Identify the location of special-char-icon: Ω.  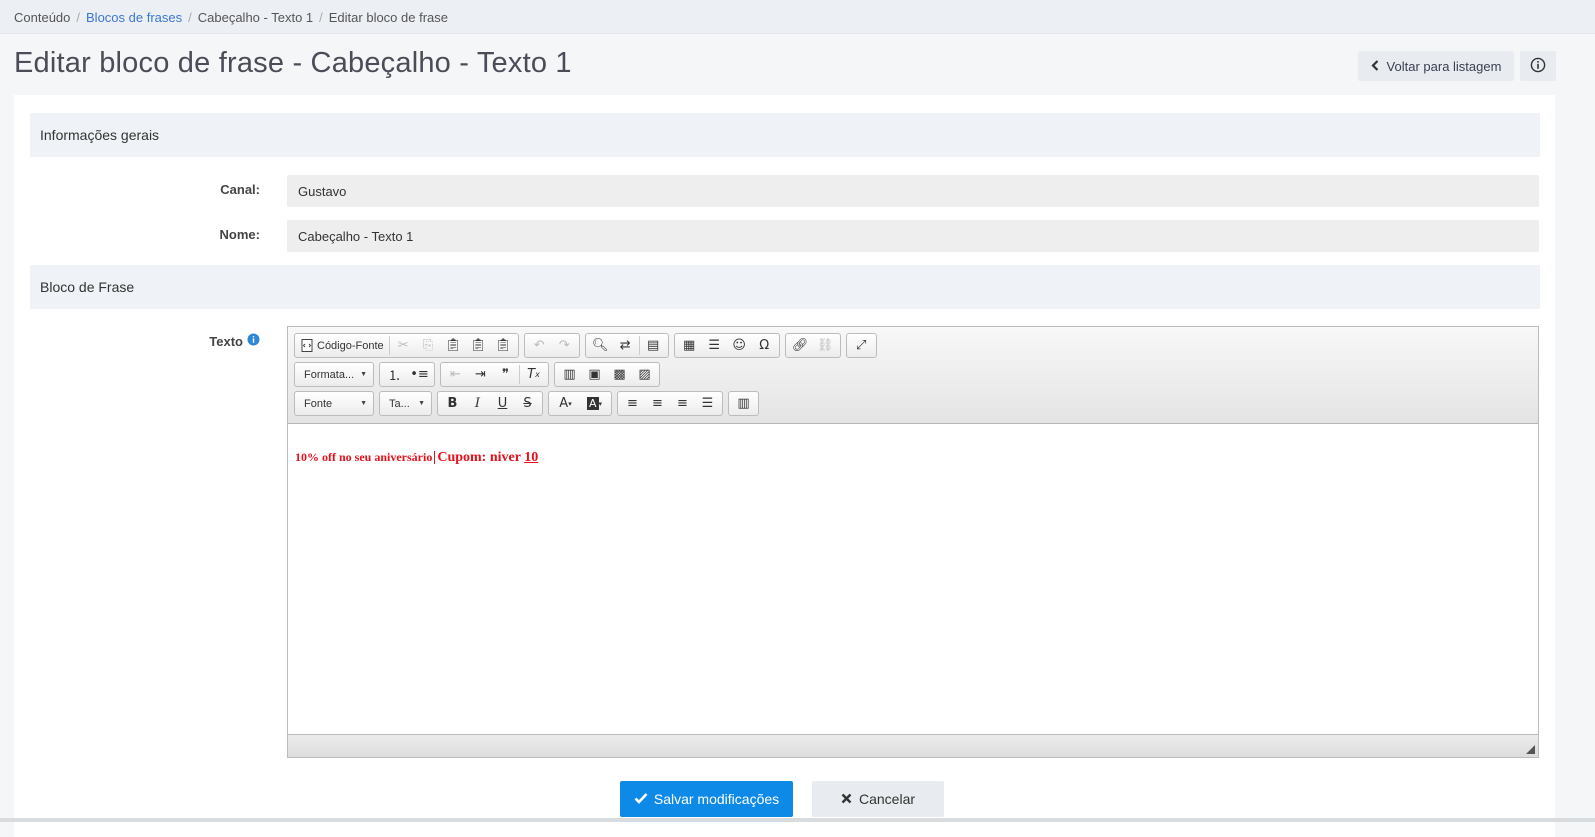
(764, 345).